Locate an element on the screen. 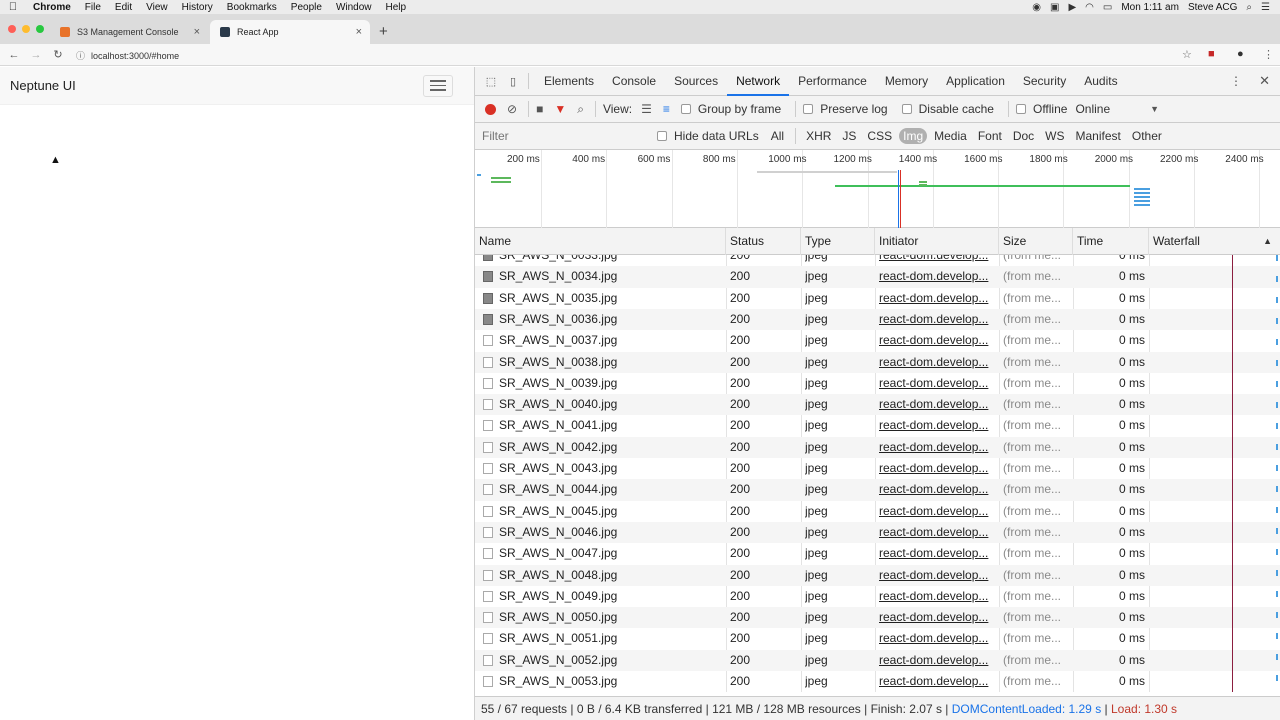 Image resolution: width=1280 pixels, height=720 pixels. filter-type-xhr: XHR is located at coordinates (818, 136).